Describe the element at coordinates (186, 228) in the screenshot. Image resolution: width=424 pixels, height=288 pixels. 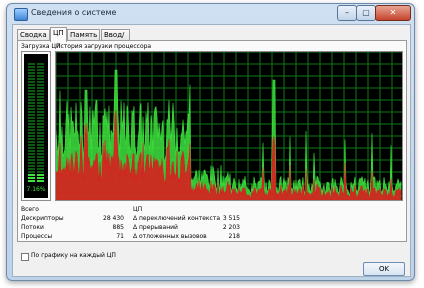
I see `stat-interrupts: Δ прерываний 2 203` at that location.